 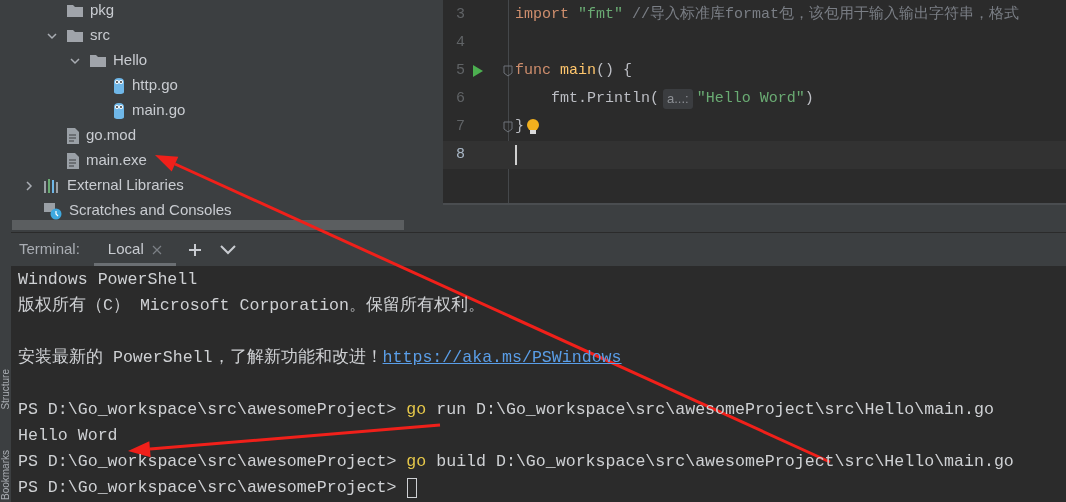 I want to click on panel-title: Terminal:, so click(x=49, y=249).